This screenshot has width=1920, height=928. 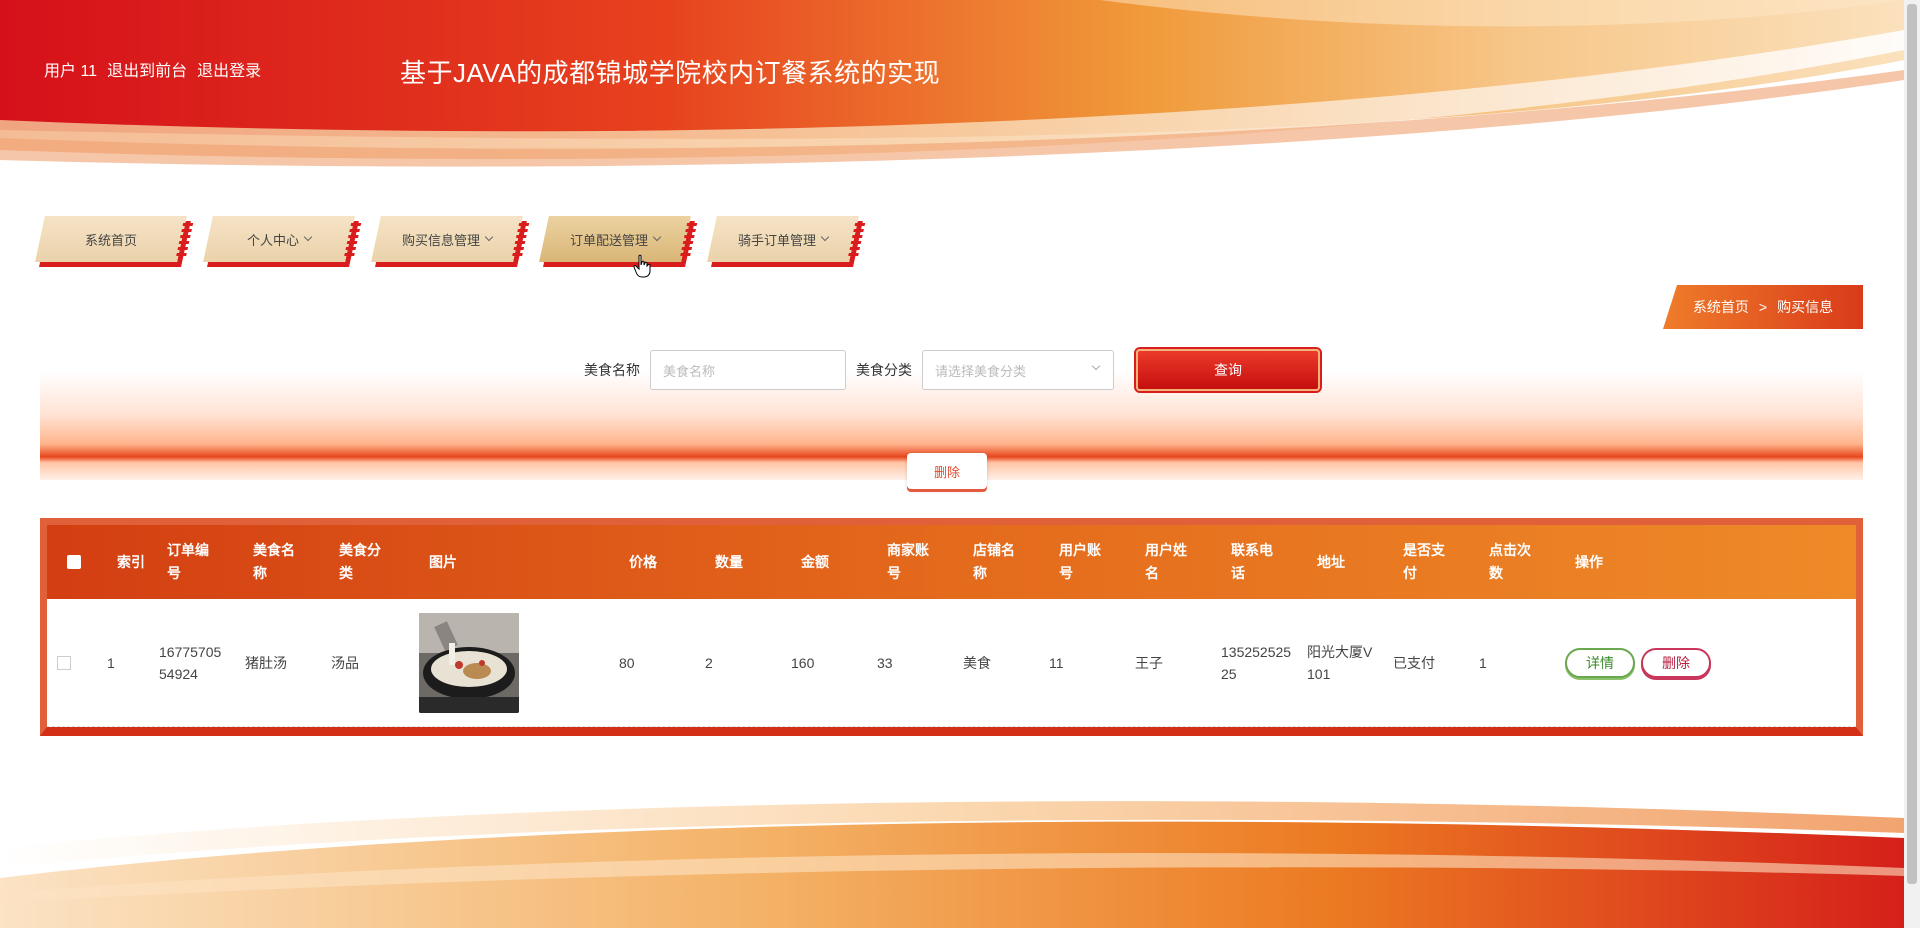 I want to click on row-checkbox-cell, so click(x=64, y=662).